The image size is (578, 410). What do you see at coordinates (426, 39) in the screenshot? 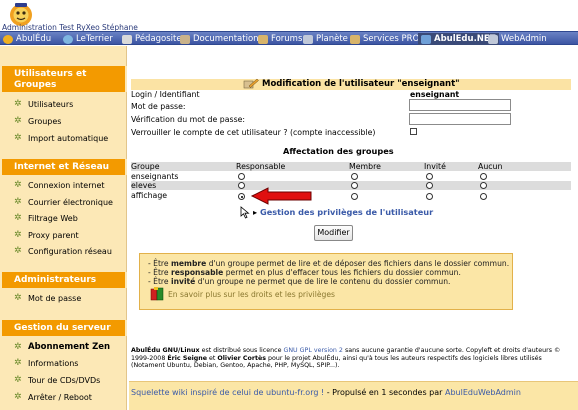
I see `abuledu-net-icon` at bounding box center [426, 39].